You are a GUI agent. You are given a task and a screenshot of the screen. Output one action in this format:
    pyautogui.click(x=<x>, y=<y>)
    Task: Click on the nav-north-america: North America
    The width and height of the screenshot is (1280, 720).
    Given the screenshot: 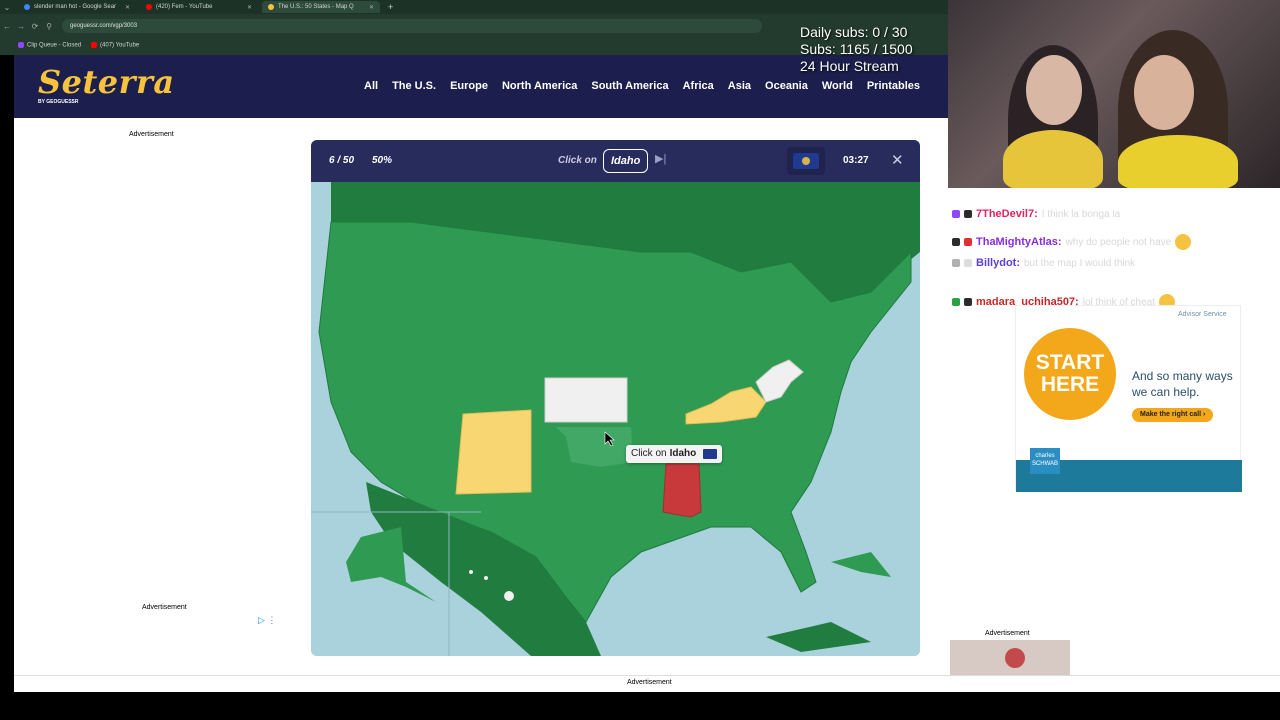 What is the action you would take?
    pyautogui.click(x=539, y=86)
    